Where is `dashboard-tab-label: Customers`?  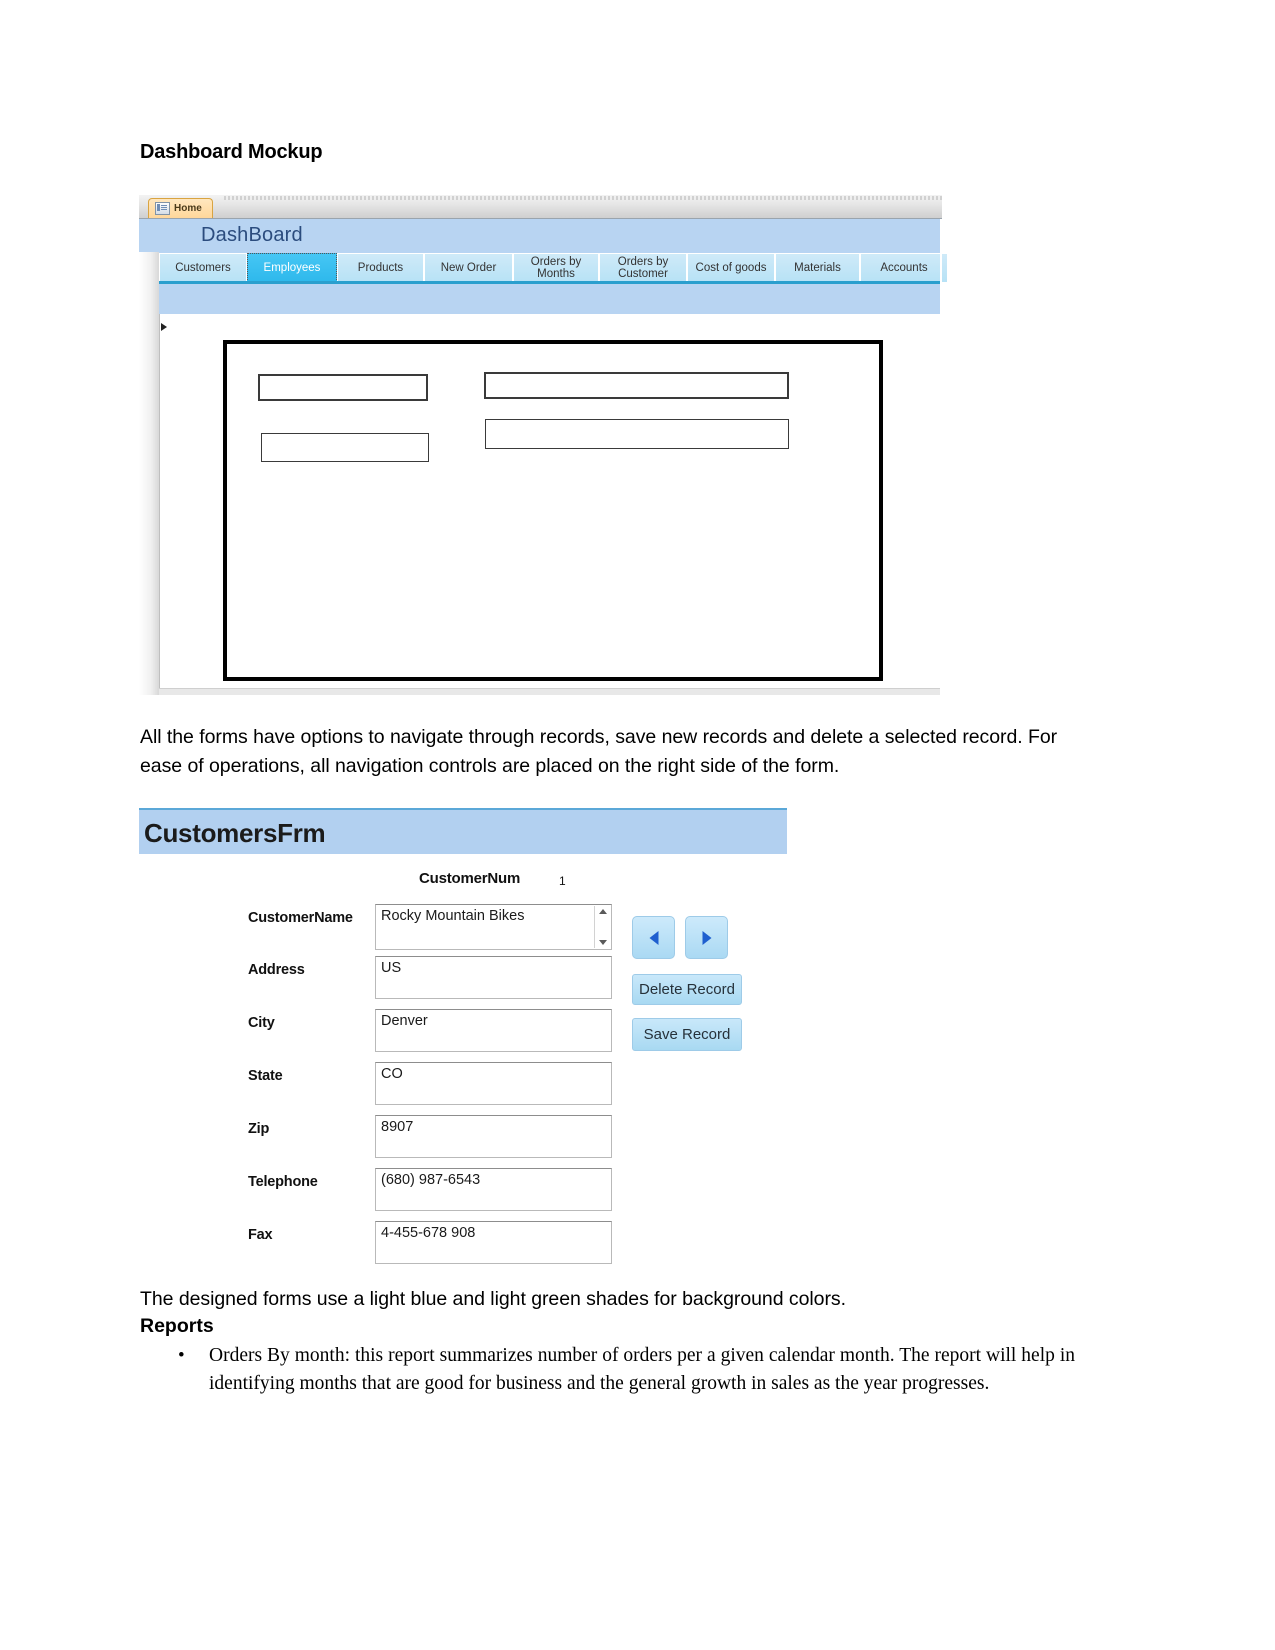 dashboard-tab-label: Customers is located at coordinates (203, 268).